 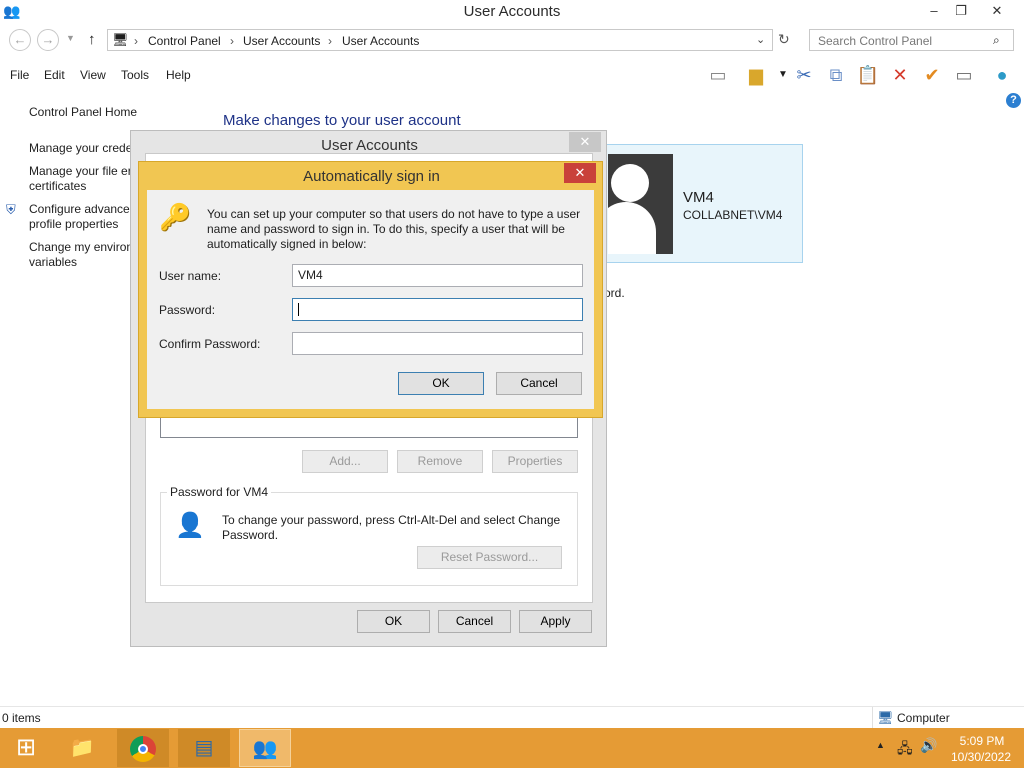 What do you see at coordinates (539, 383) in the screenshot?
I see `auto-signin-cancel-button: Cancel` at bounding box center [539, 383].